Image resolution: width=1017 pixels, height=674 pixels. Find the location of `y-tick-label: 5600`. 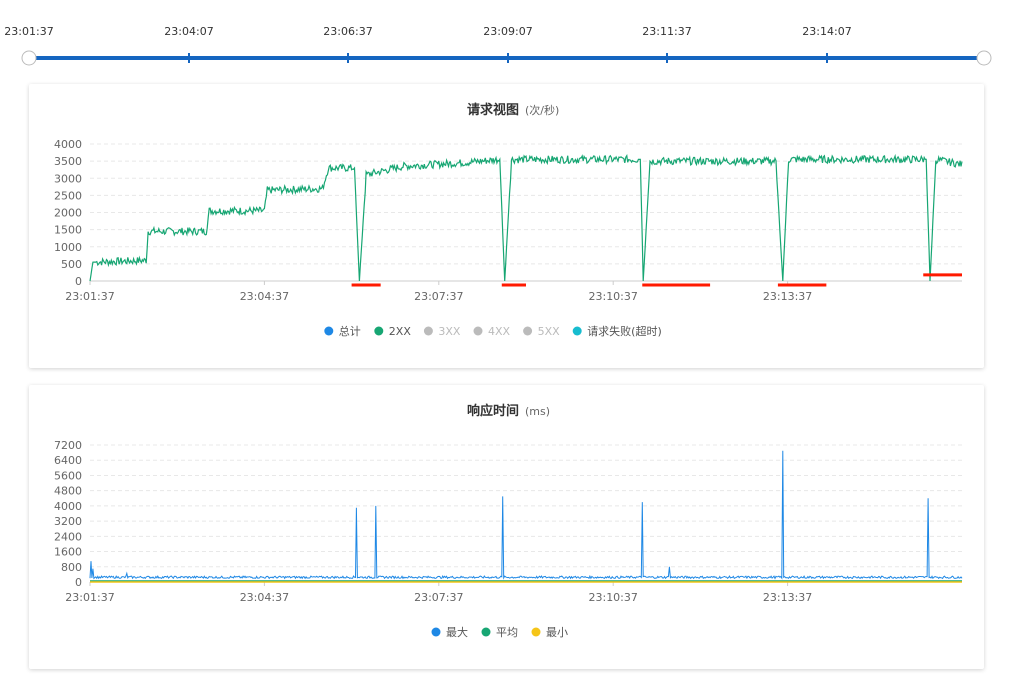

y-tick-label: 5600 is located at coordinates (68, 475).